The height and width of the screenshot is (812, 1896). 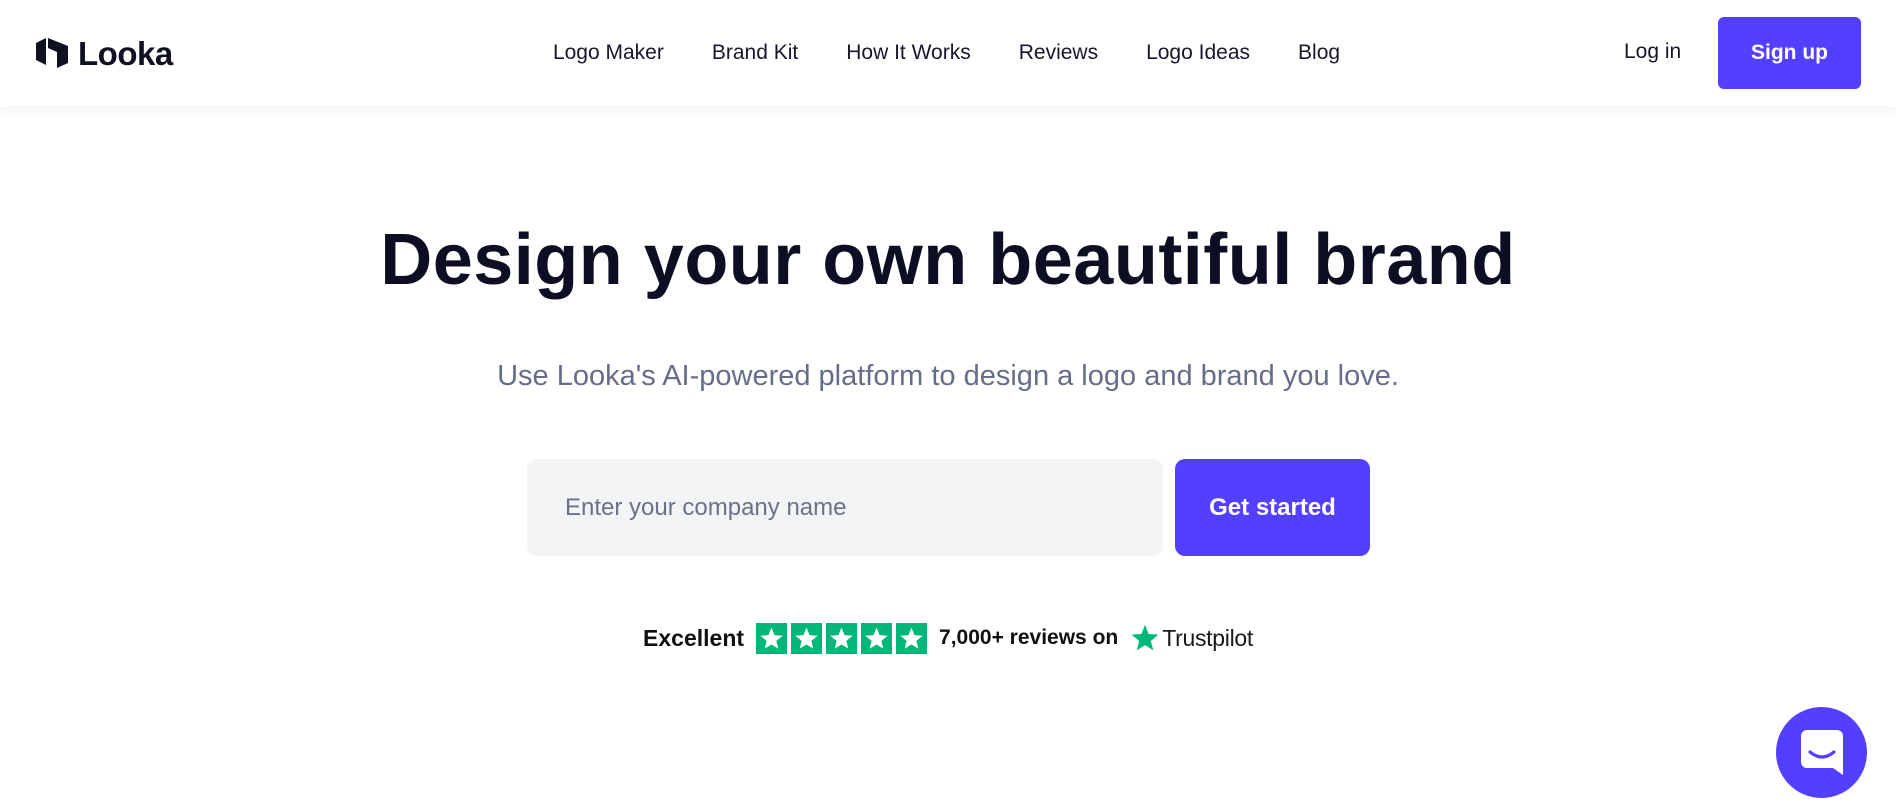 I want to click on company-name-form: Get started, so click(x=948, y=507).